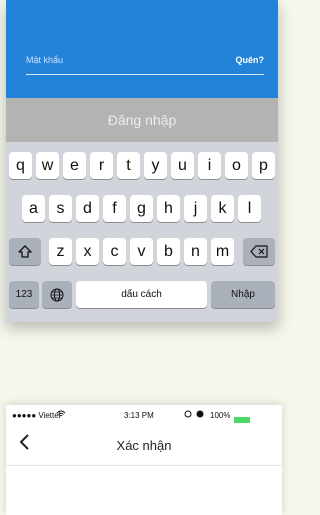 The width and height of the screenshot is (320, 515). I want to click on key-a: a, so click(33, 208).